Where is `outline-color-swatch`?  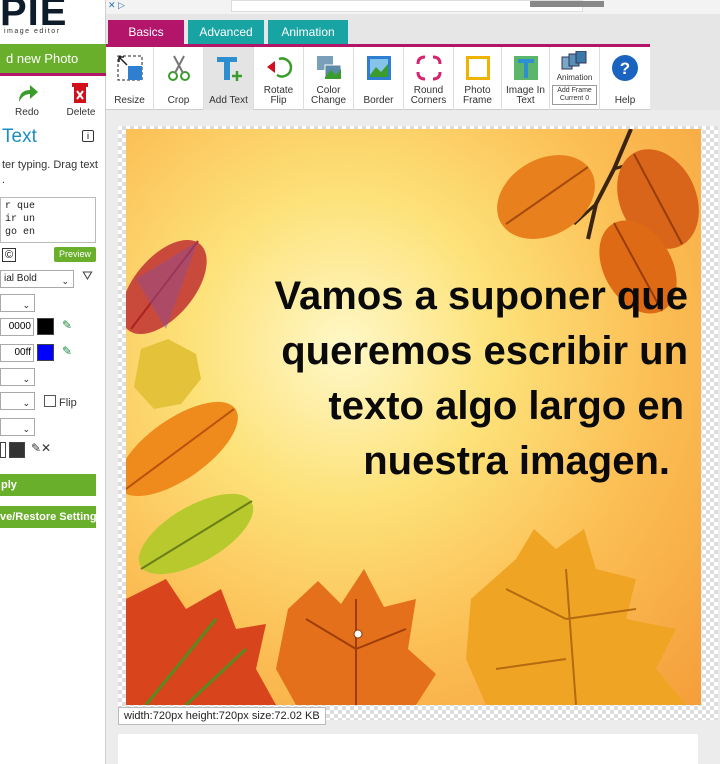 outline-color-swatch is located at coordinates (45, 352).